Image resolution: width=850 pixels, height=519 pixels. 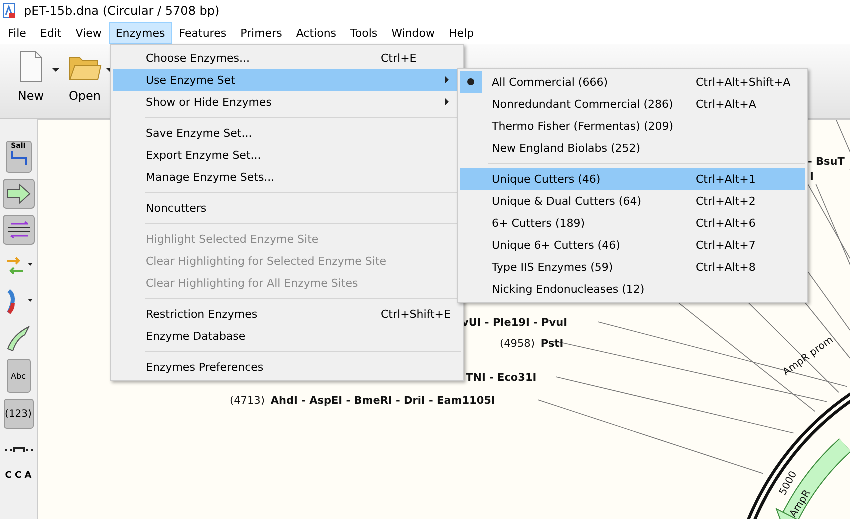 I want to click on window-title: pET-15b.dna (Circular / 5708 bp), so click(x=122, y=11).